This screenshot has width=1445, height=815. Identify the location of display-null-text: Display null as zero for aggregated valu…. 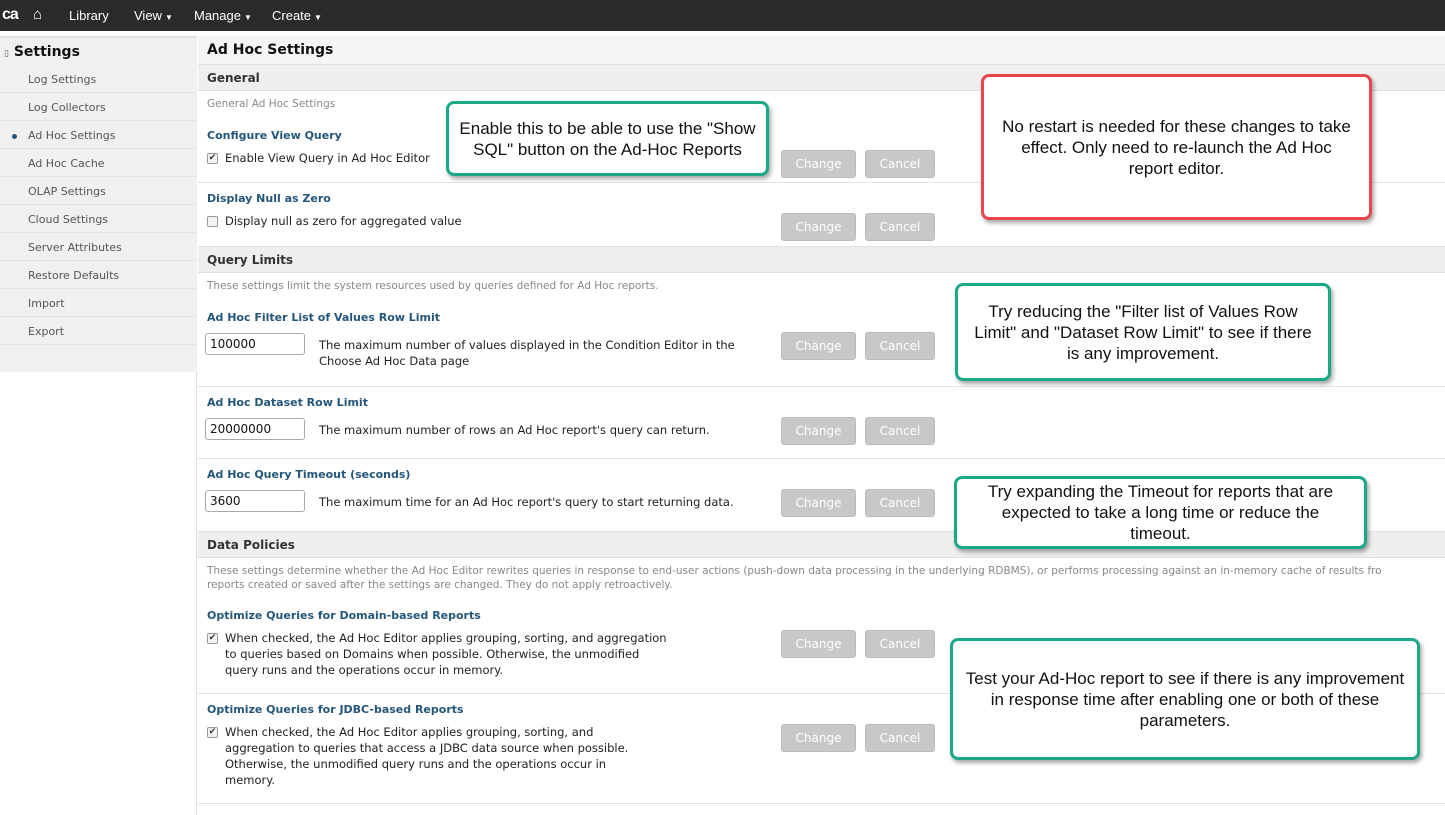
(343, 221).